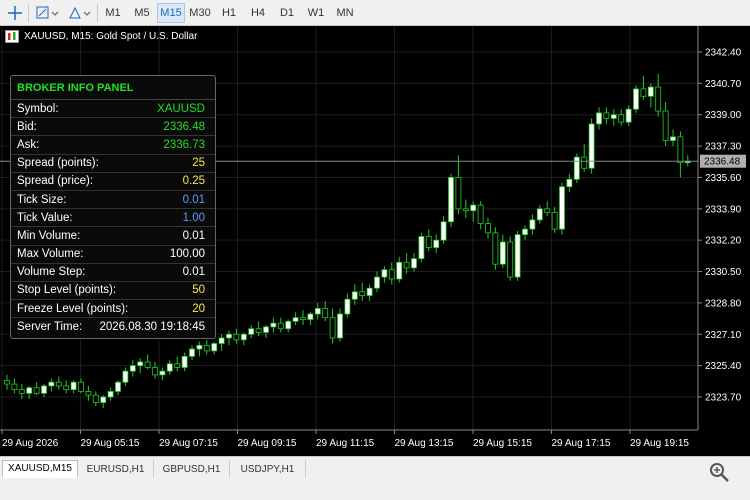  I want to click on chart-tab: EURUSD,H1, so click(116, 469).